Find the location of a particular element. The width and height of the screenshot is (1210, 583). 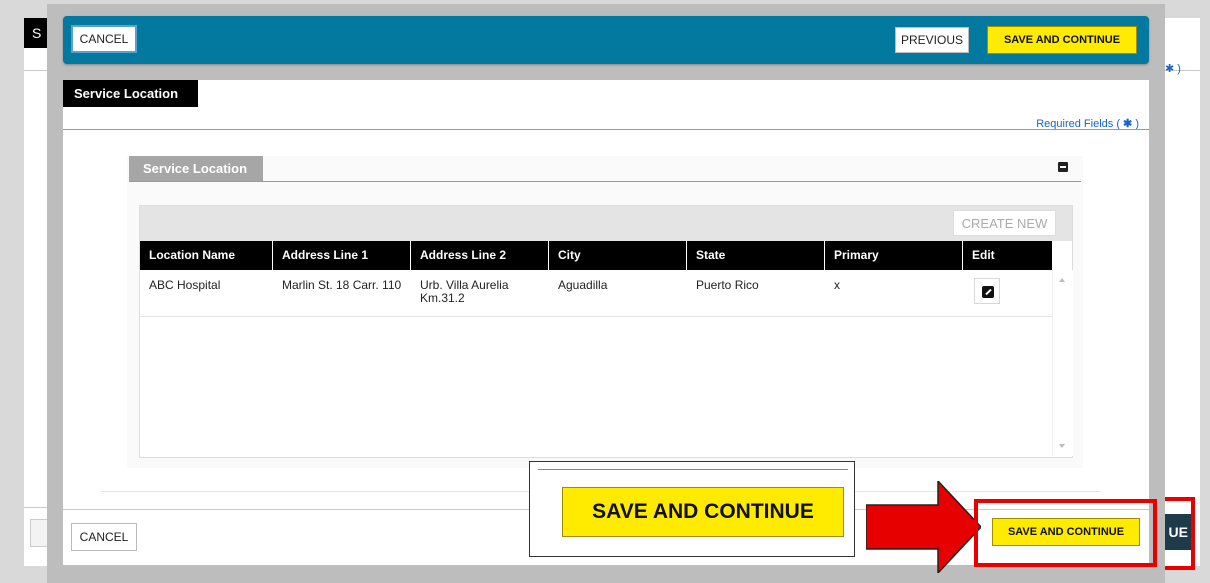

grid-toolbar: CREATE NEW is located at coordinates (606, 223).